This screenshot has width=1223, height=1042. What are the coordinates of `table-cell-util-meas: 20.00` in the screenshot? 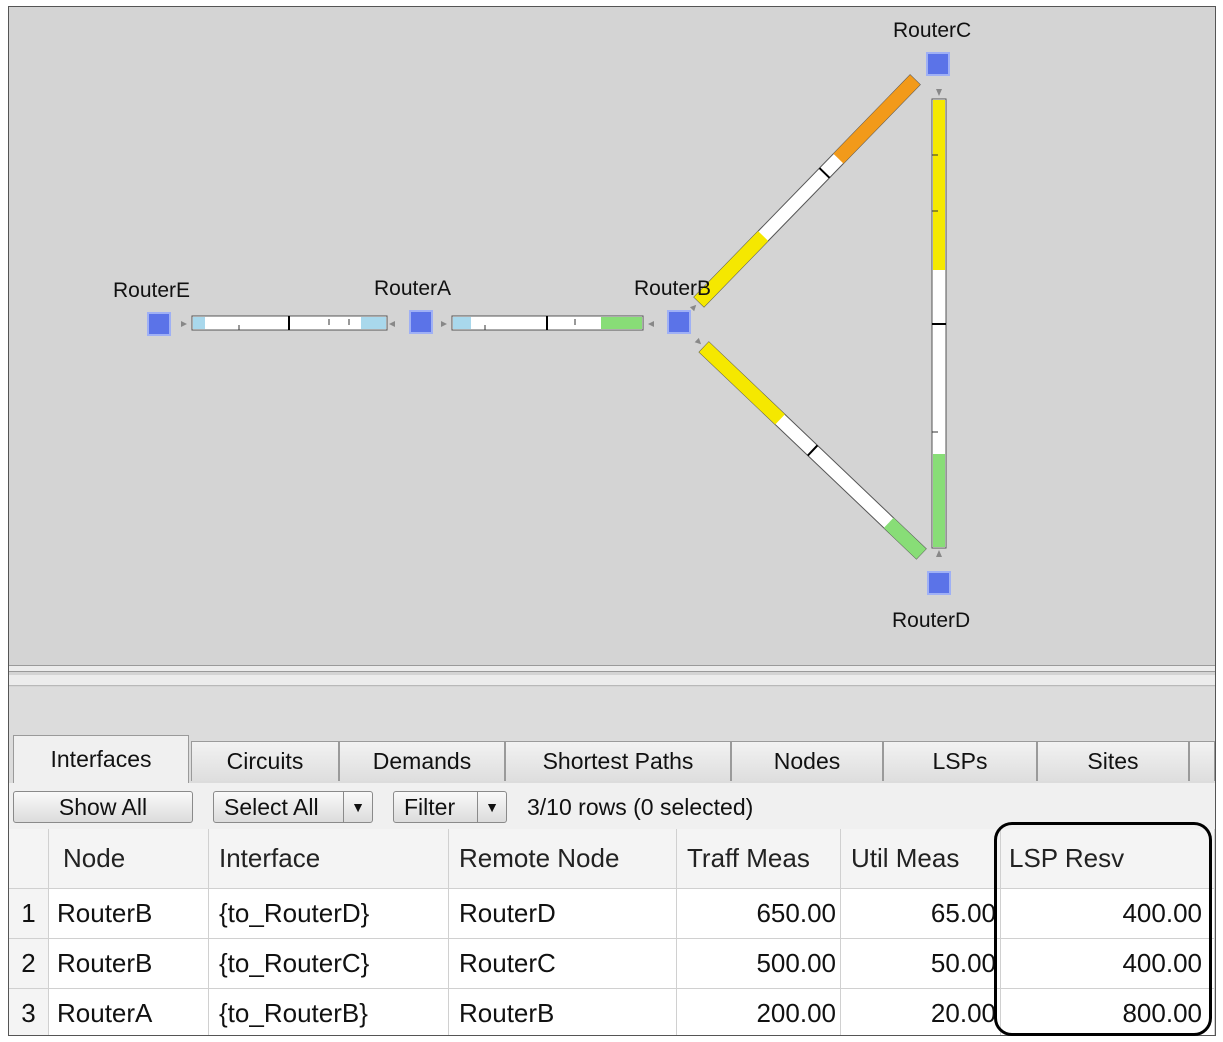 It's located at (921, 1012).